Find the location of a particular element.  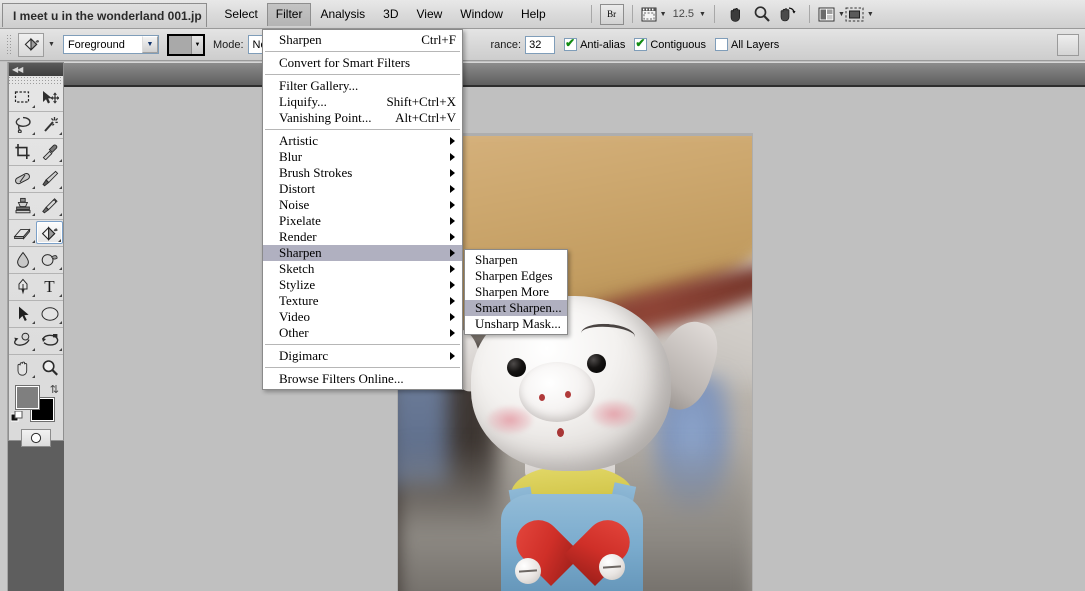

history-brush-tool is located at coordinates (49, 205).